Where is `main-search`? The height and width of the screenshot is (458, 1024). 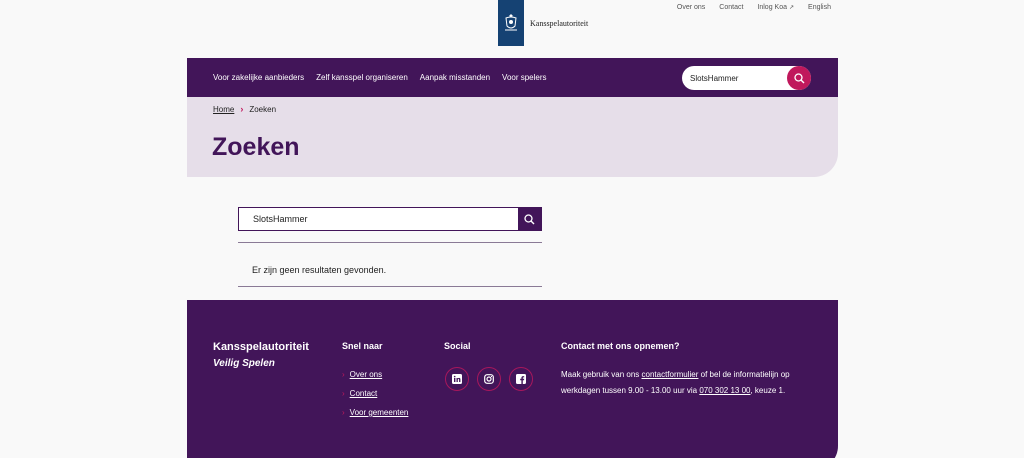 main-search is located at coordinates (390, 219).